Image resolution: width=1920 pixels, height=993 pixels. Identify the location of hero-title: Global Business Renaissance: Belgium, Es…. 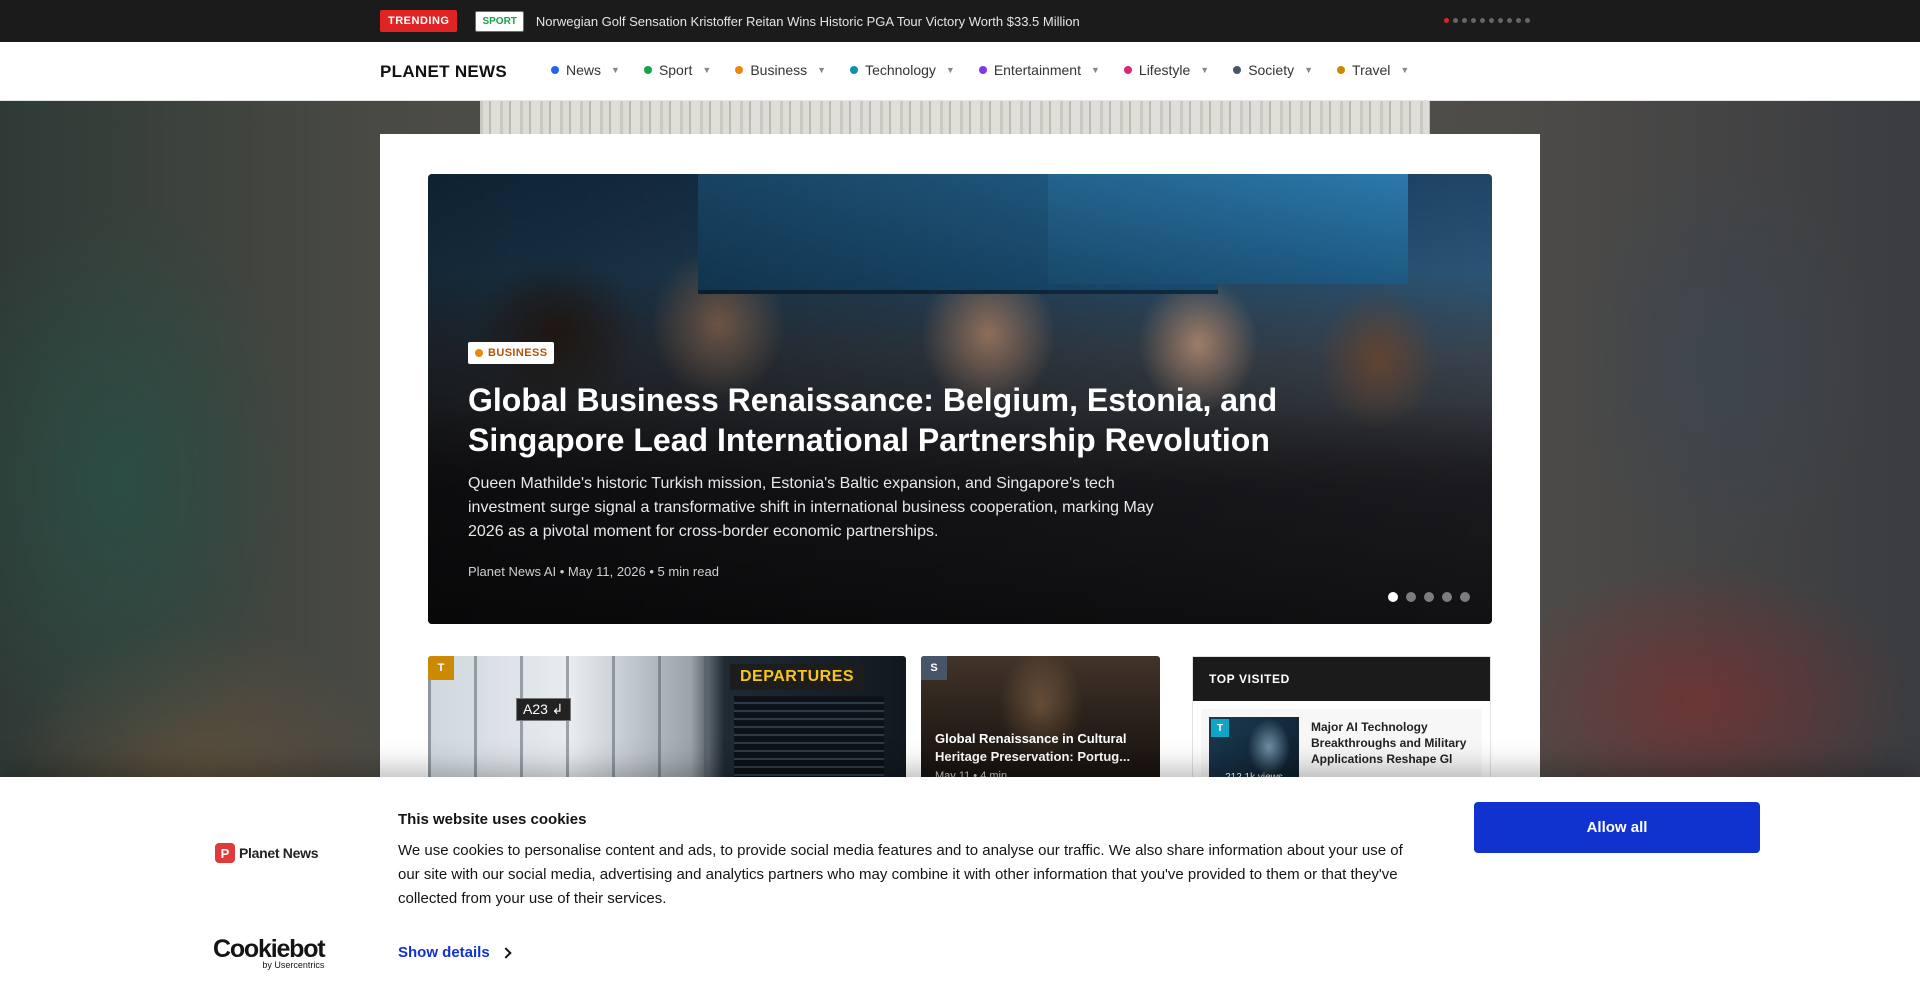
(918, 420).